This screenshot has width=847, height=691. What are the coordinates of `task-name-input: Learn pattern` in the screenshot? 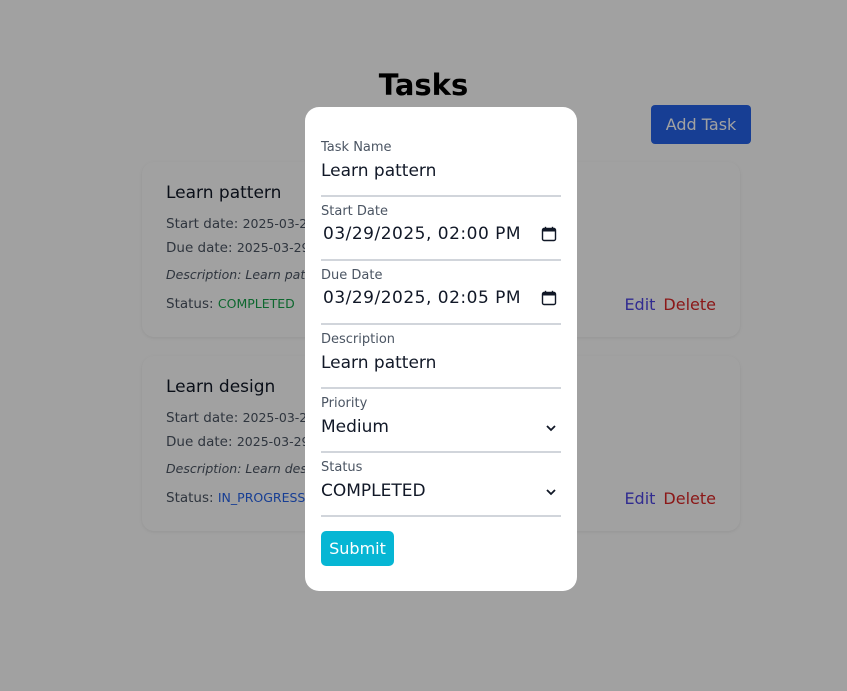 It's located at (378, 171).